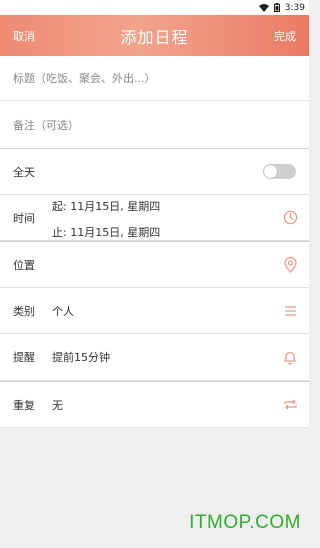 The image size is (320, 548). What do you see at coordinates (161, 206) in the screenshot?
I see `start-time: 起: 11月15日, 星期四` at bounding box center [161, 206].